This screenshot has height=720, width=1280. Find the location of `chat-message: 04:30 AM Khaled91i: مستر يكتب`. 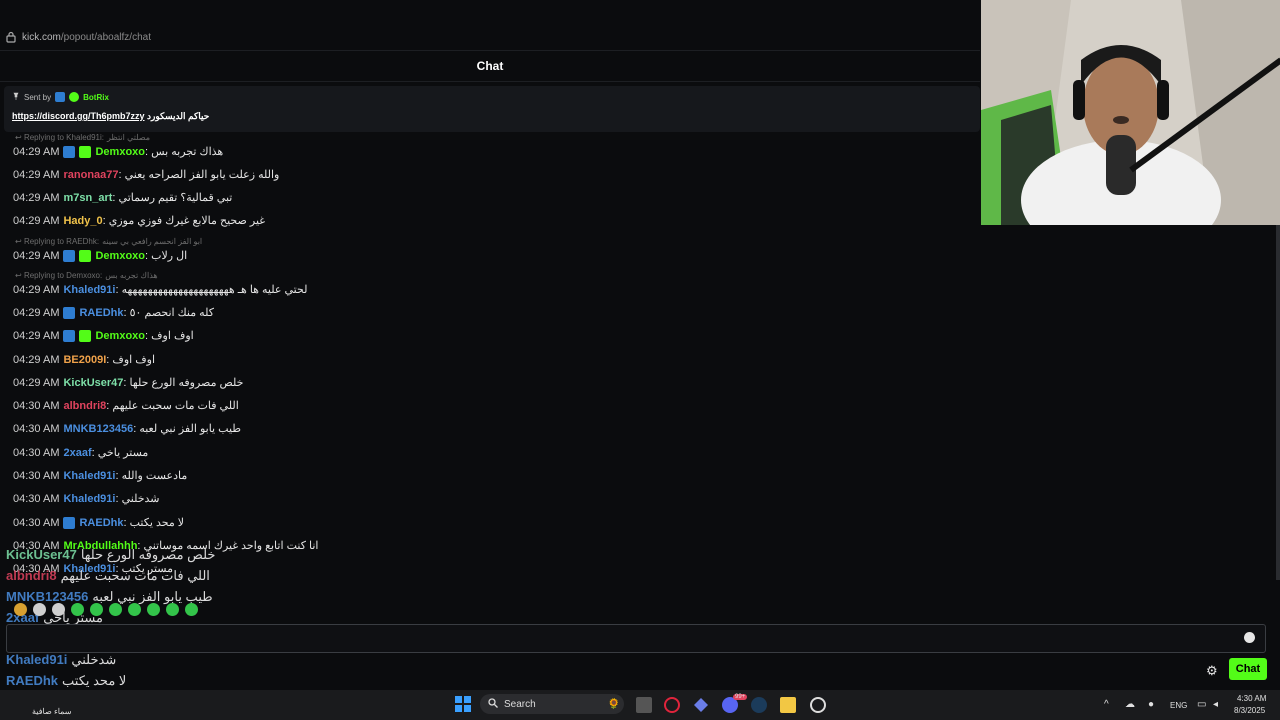

chat-message: 04:30 AM Khaled91i: مستر يكتب is located at coordinates (93, 568).